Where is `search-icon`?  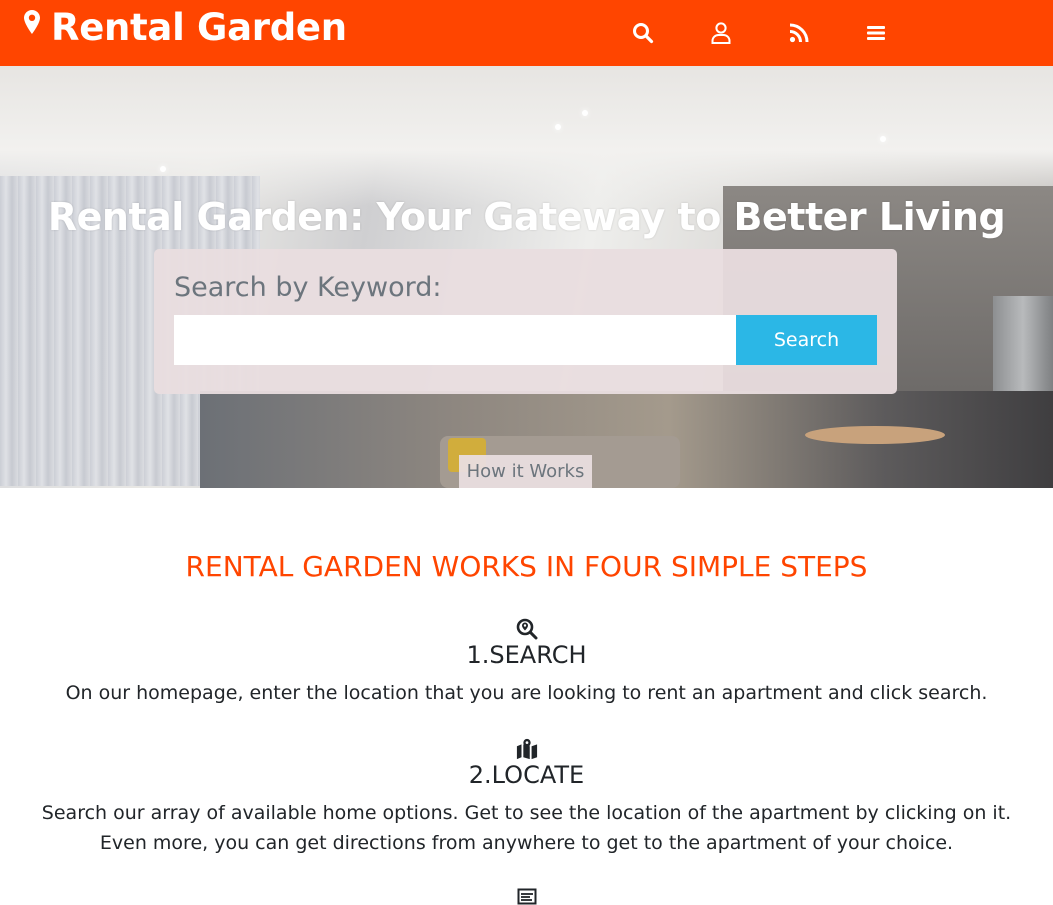
search-icon is located at coordinates (643, 33).